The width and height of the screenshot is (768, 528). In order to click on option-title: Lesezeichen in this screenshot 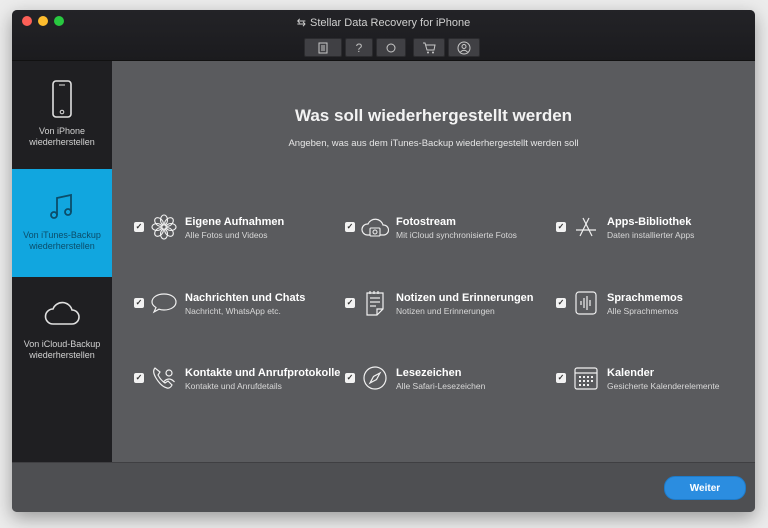, I will do `click(429, 373)`.